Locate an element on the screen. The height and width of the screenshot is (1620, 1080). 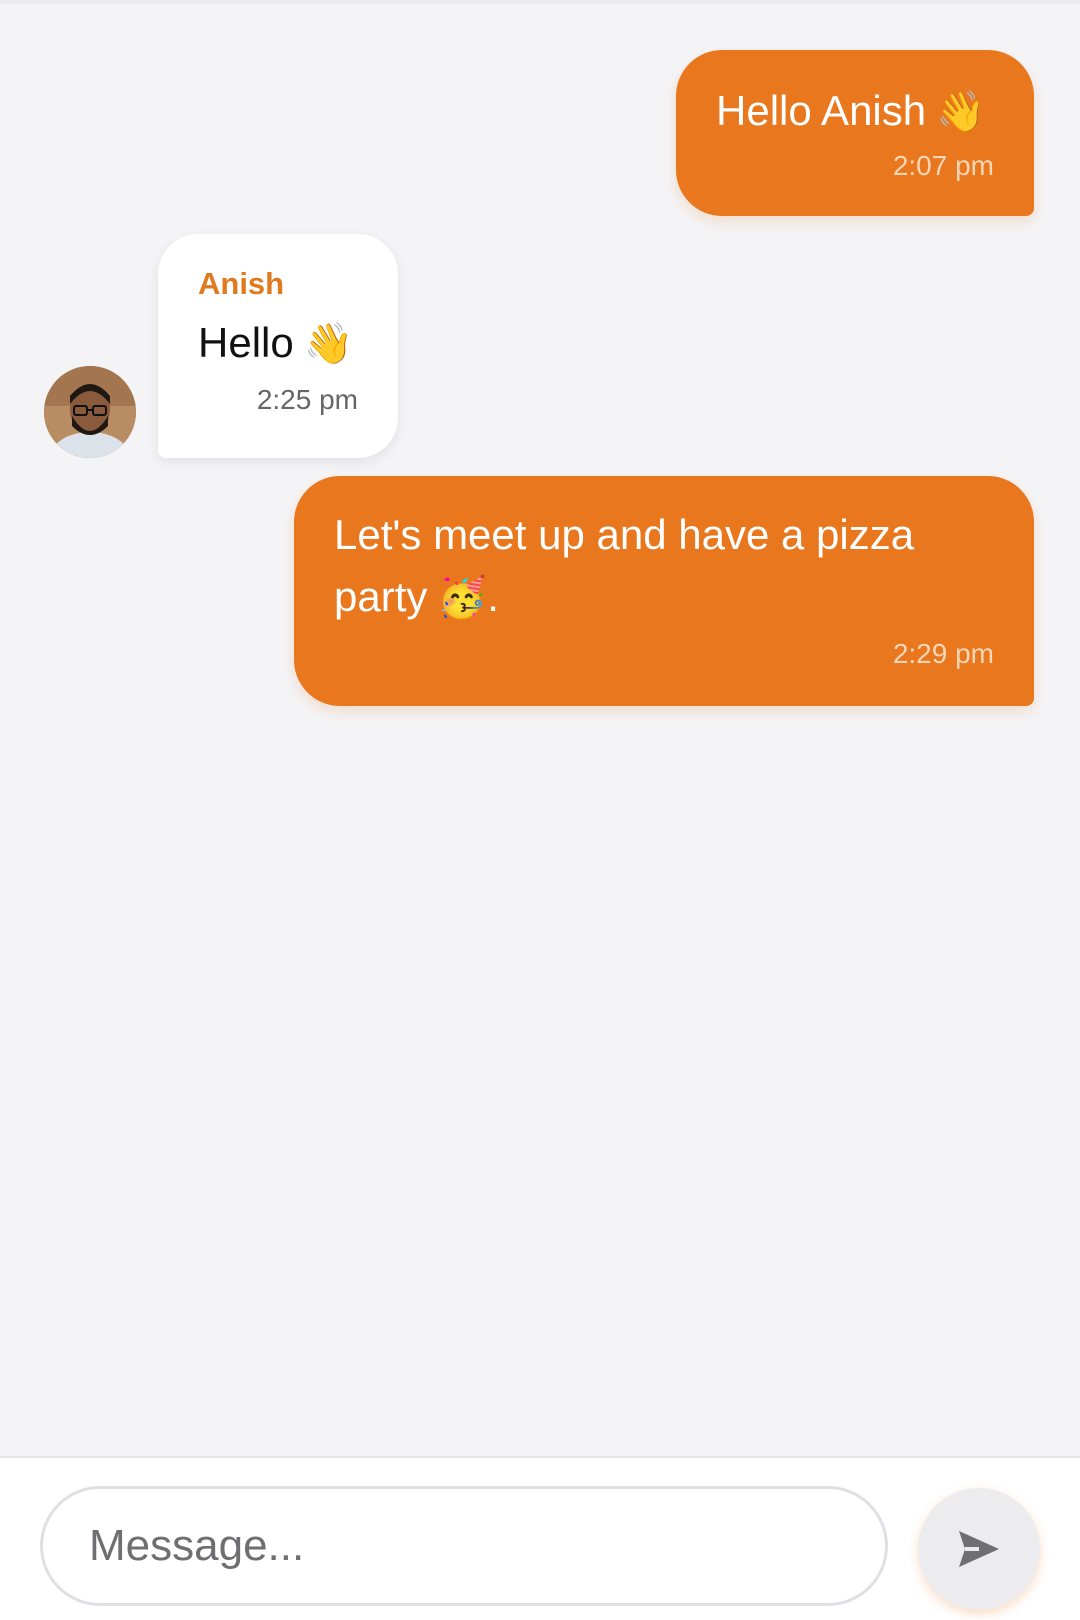
user-avatar-icon is located at coordinates (90, 412).